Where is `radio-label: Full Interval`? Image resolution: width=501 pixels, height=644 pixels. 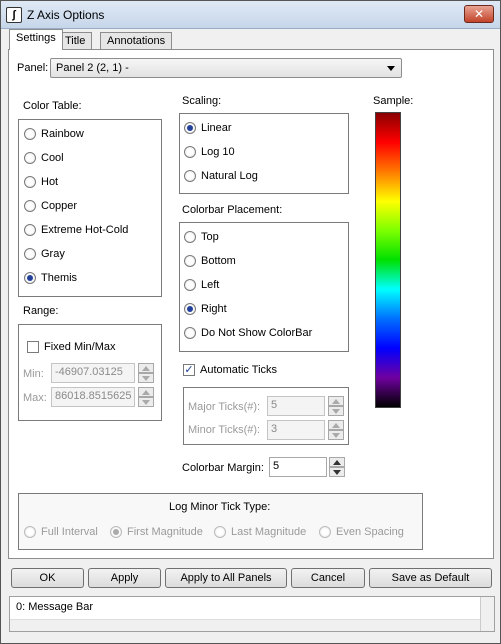 radio-label: Full Interval is located at coordinates (69, 532).